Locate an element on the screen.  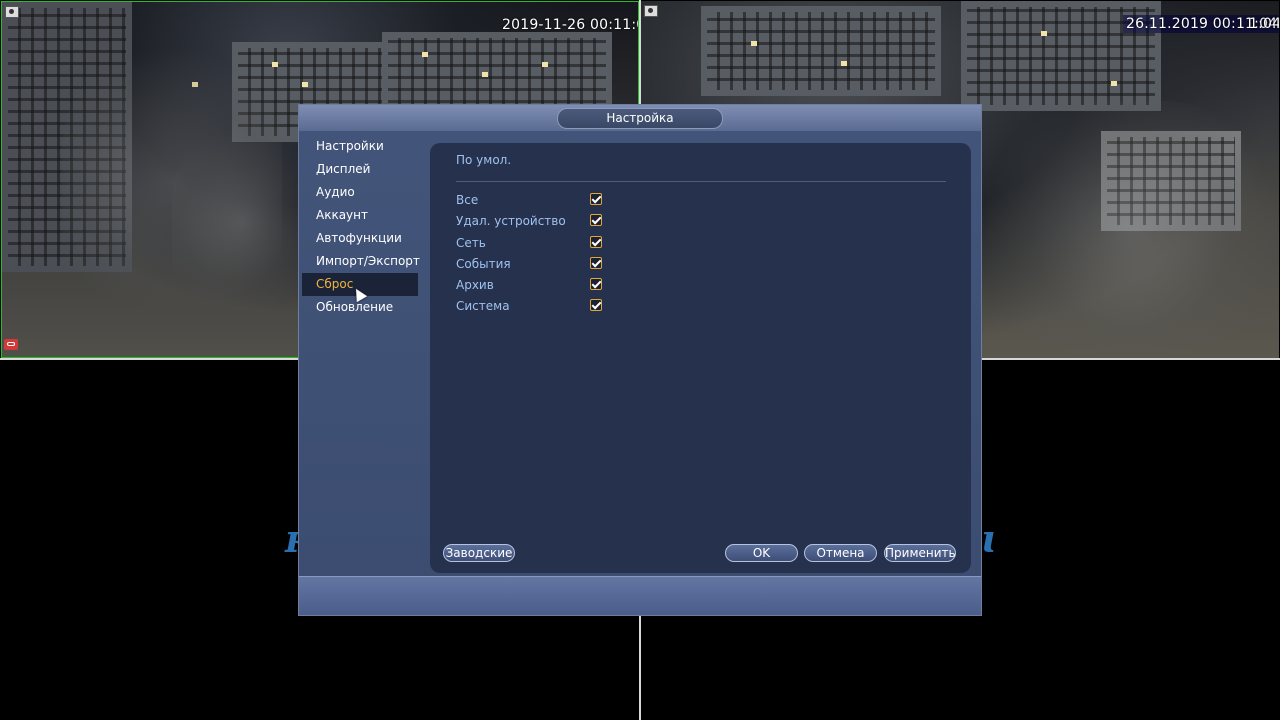
sidebar-item-auto-functions: Автофункции is located at coordinates (360, 238).